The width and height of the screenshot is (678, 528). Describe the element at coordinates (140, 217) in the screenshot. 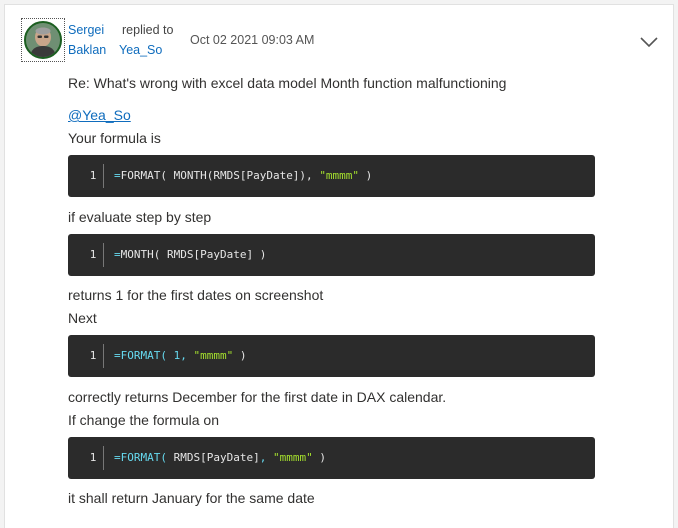

I see `post-paragraph: if evaluate step by step` at that location.